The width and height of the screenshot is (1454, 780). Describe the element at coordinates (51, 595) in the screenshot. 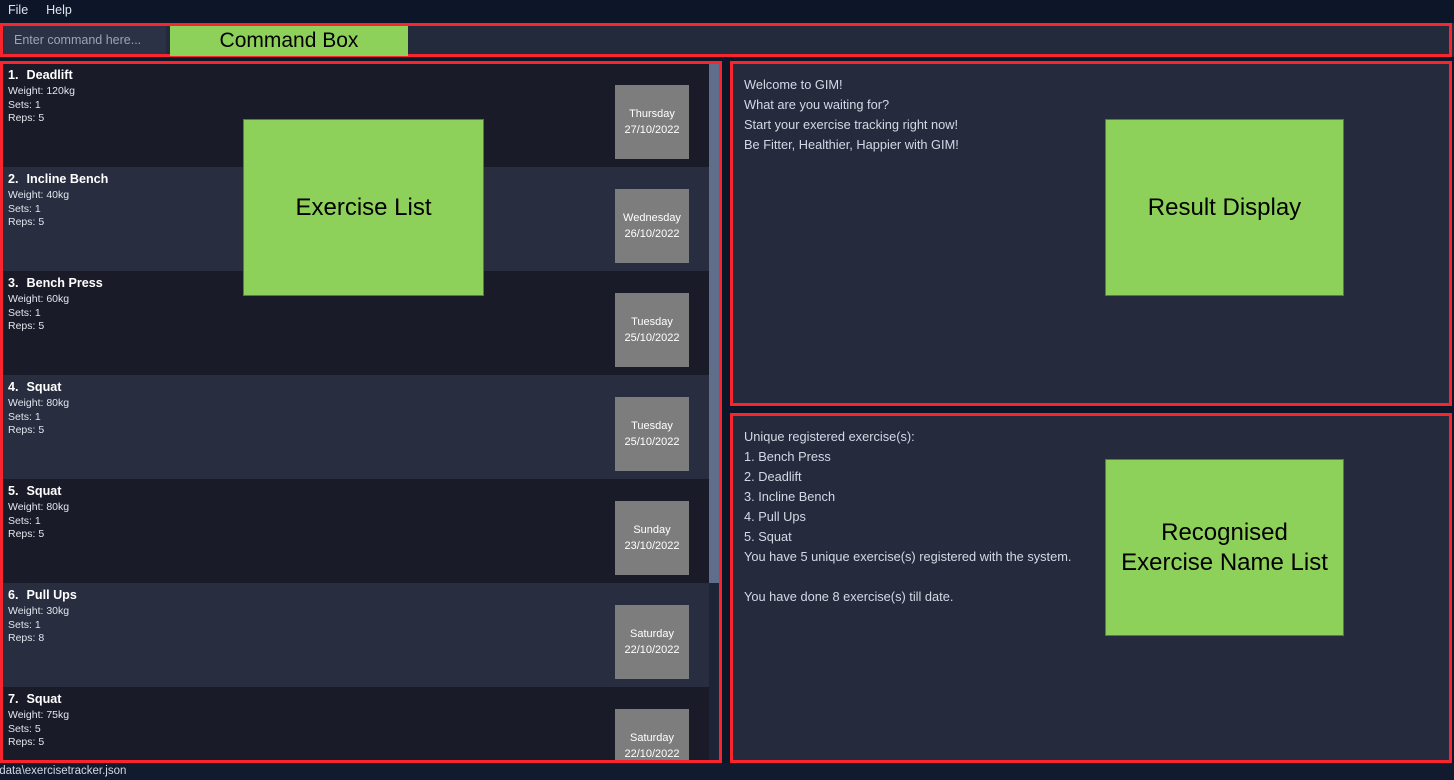

I see `exercise-name: Pull Ups` at that location.